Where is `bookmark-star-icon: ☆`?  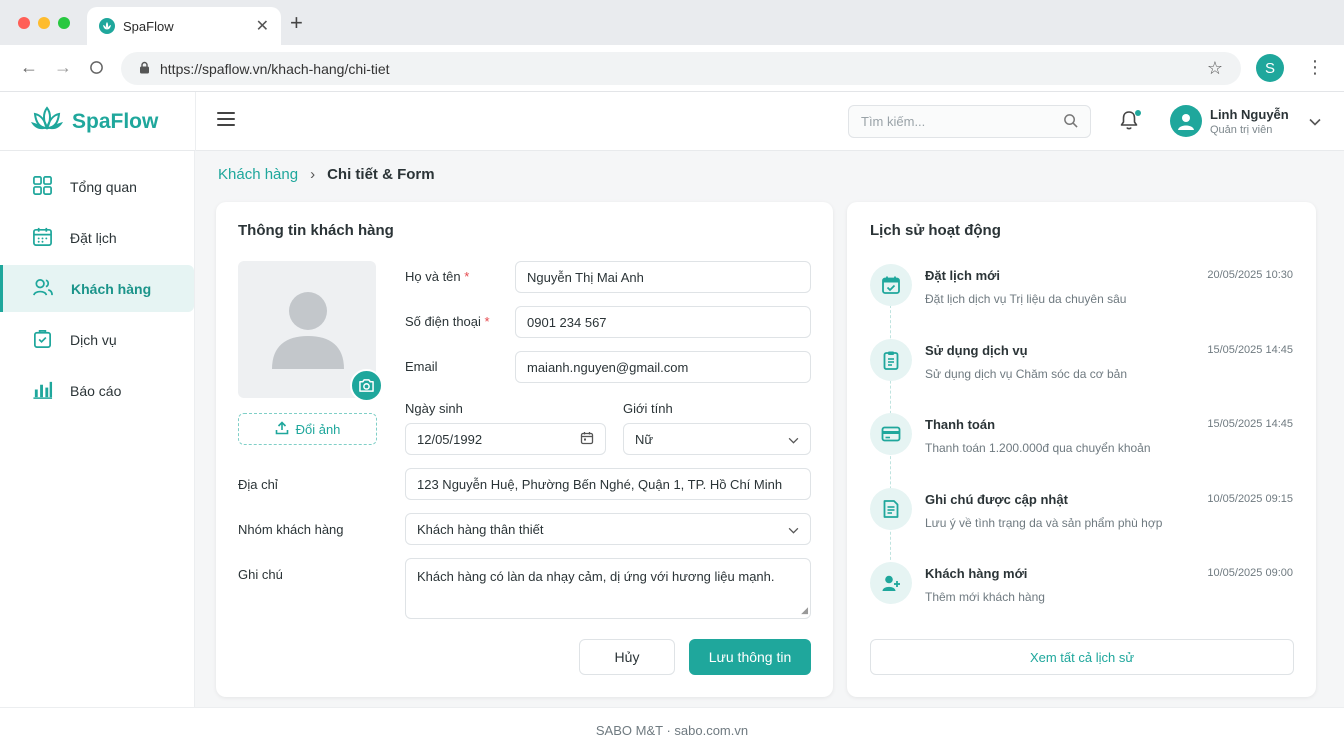 bookmark-star-icon: ☆ is located at coordinates (1215, 68).